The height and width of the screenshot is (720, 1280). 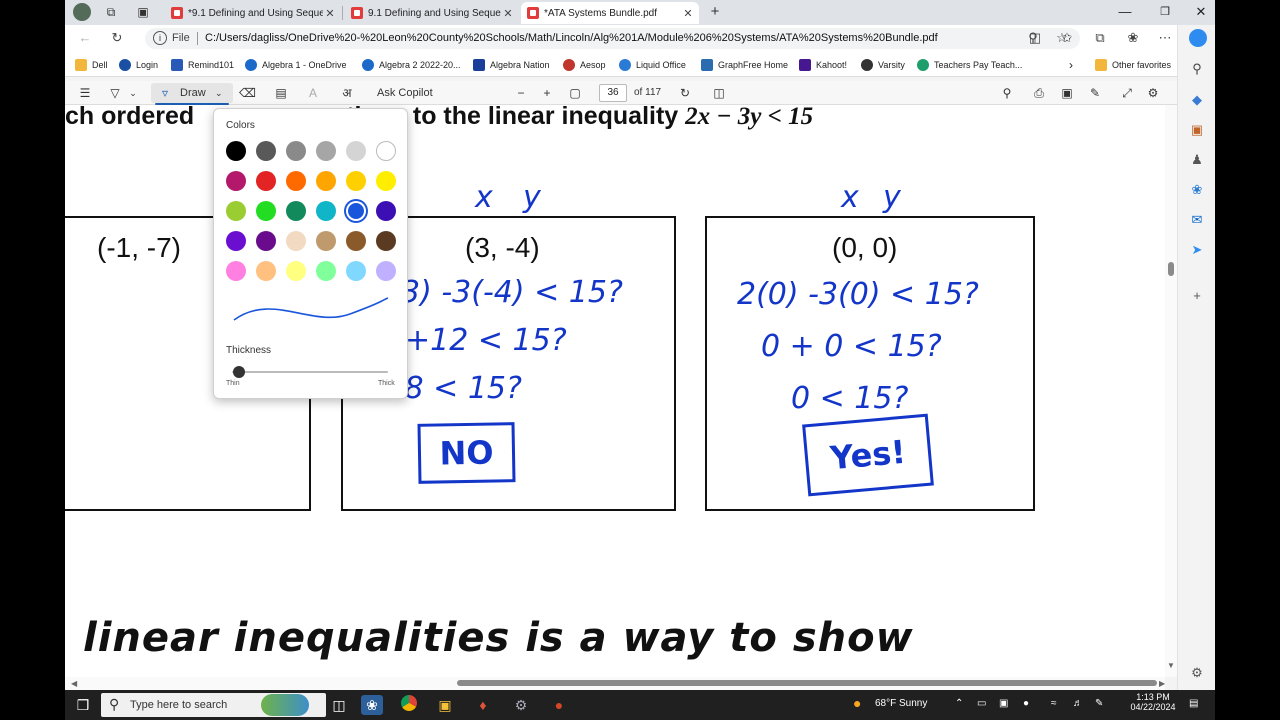 I want to click on microphone-icon: ●, so click(x=1026, y=703).